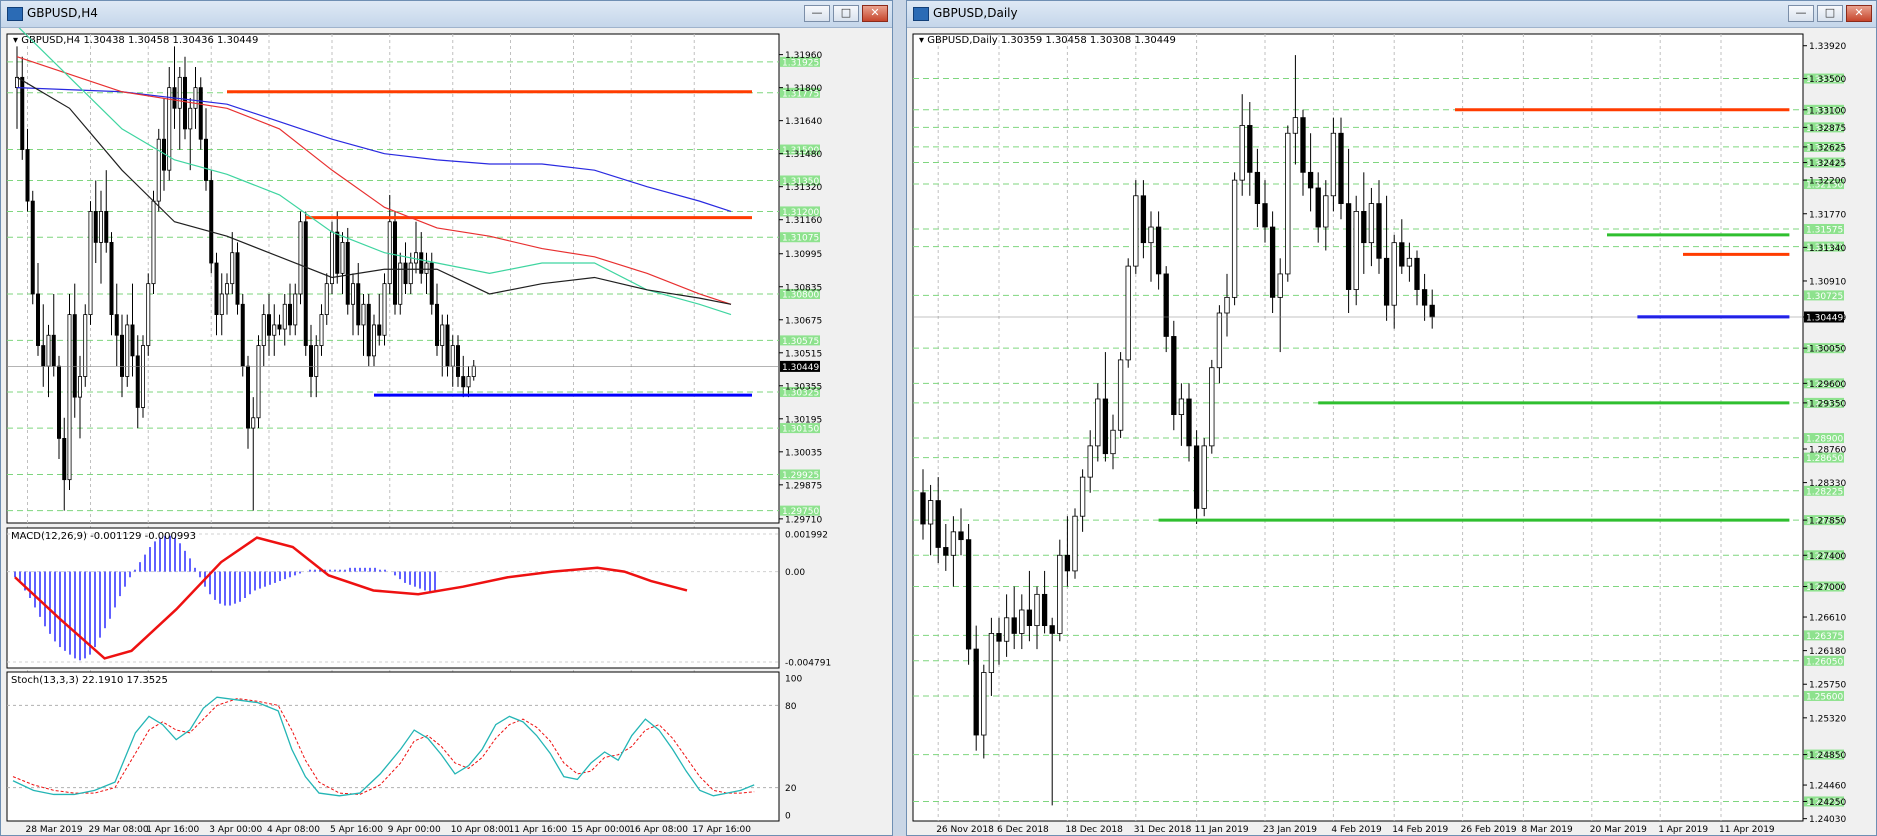 The image size is (1877, 836). Describe the element at coordinates (1618, 830) in the screenshot. I see `daily-xtick-label: 20 Mar 2019` at that location.